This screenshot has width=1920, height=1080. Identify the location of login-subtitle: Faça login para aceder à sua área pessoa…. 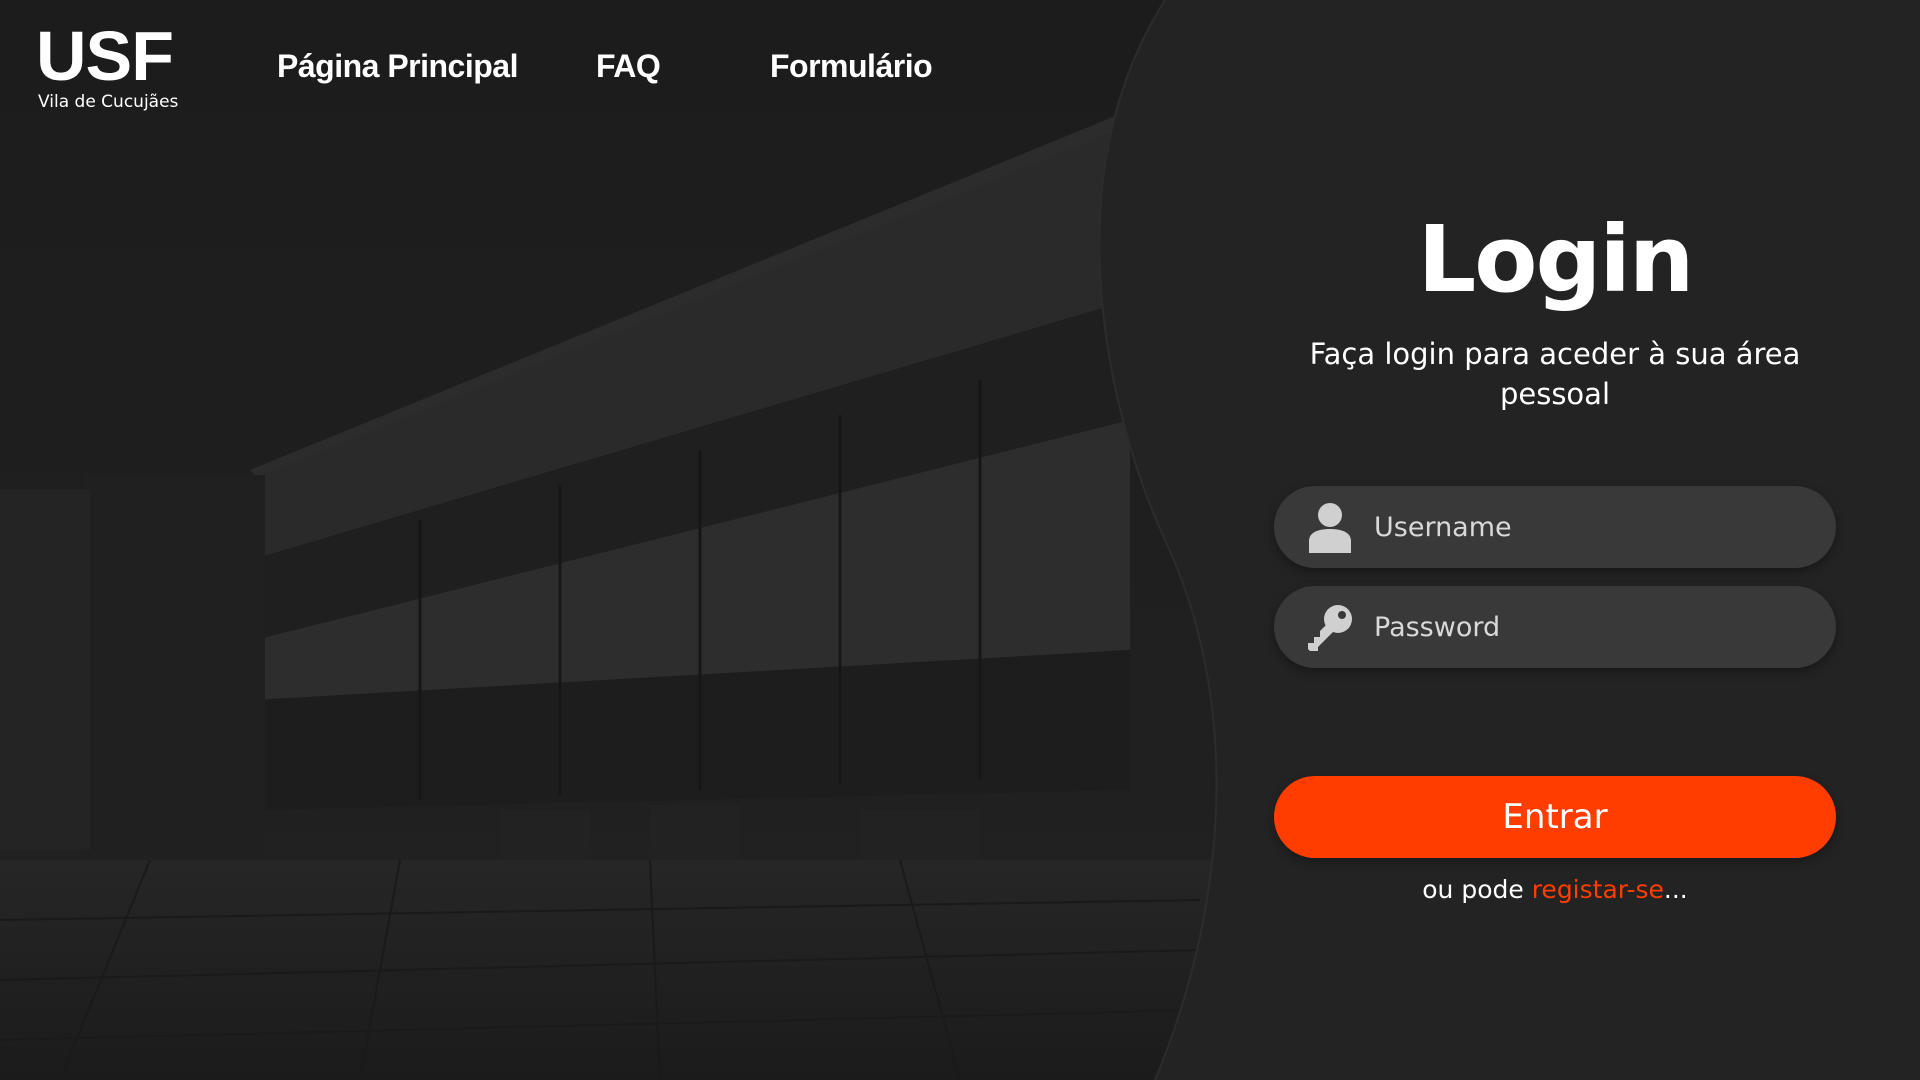
(1555, 374).